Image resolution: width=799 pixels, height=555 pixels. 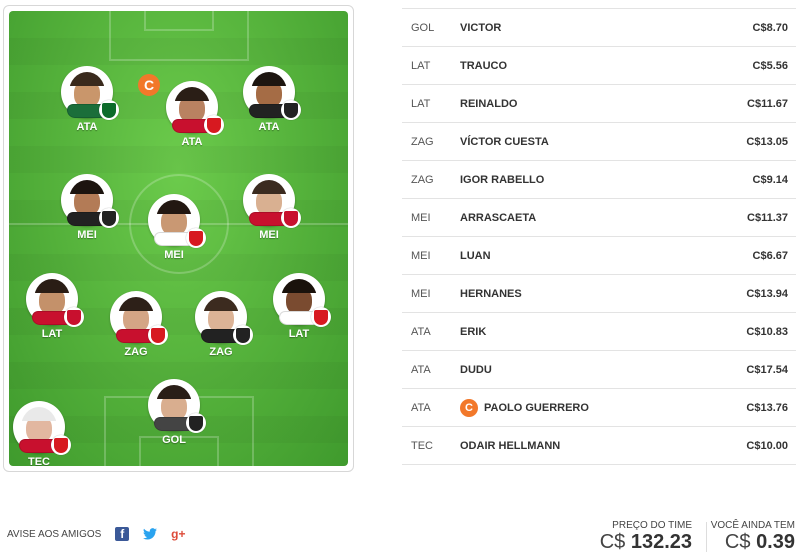 What do you see at coordinates (491, 293) in the screenshot?
I see `lineup-player-name: HERNANES` at bounding box center [491, 293].